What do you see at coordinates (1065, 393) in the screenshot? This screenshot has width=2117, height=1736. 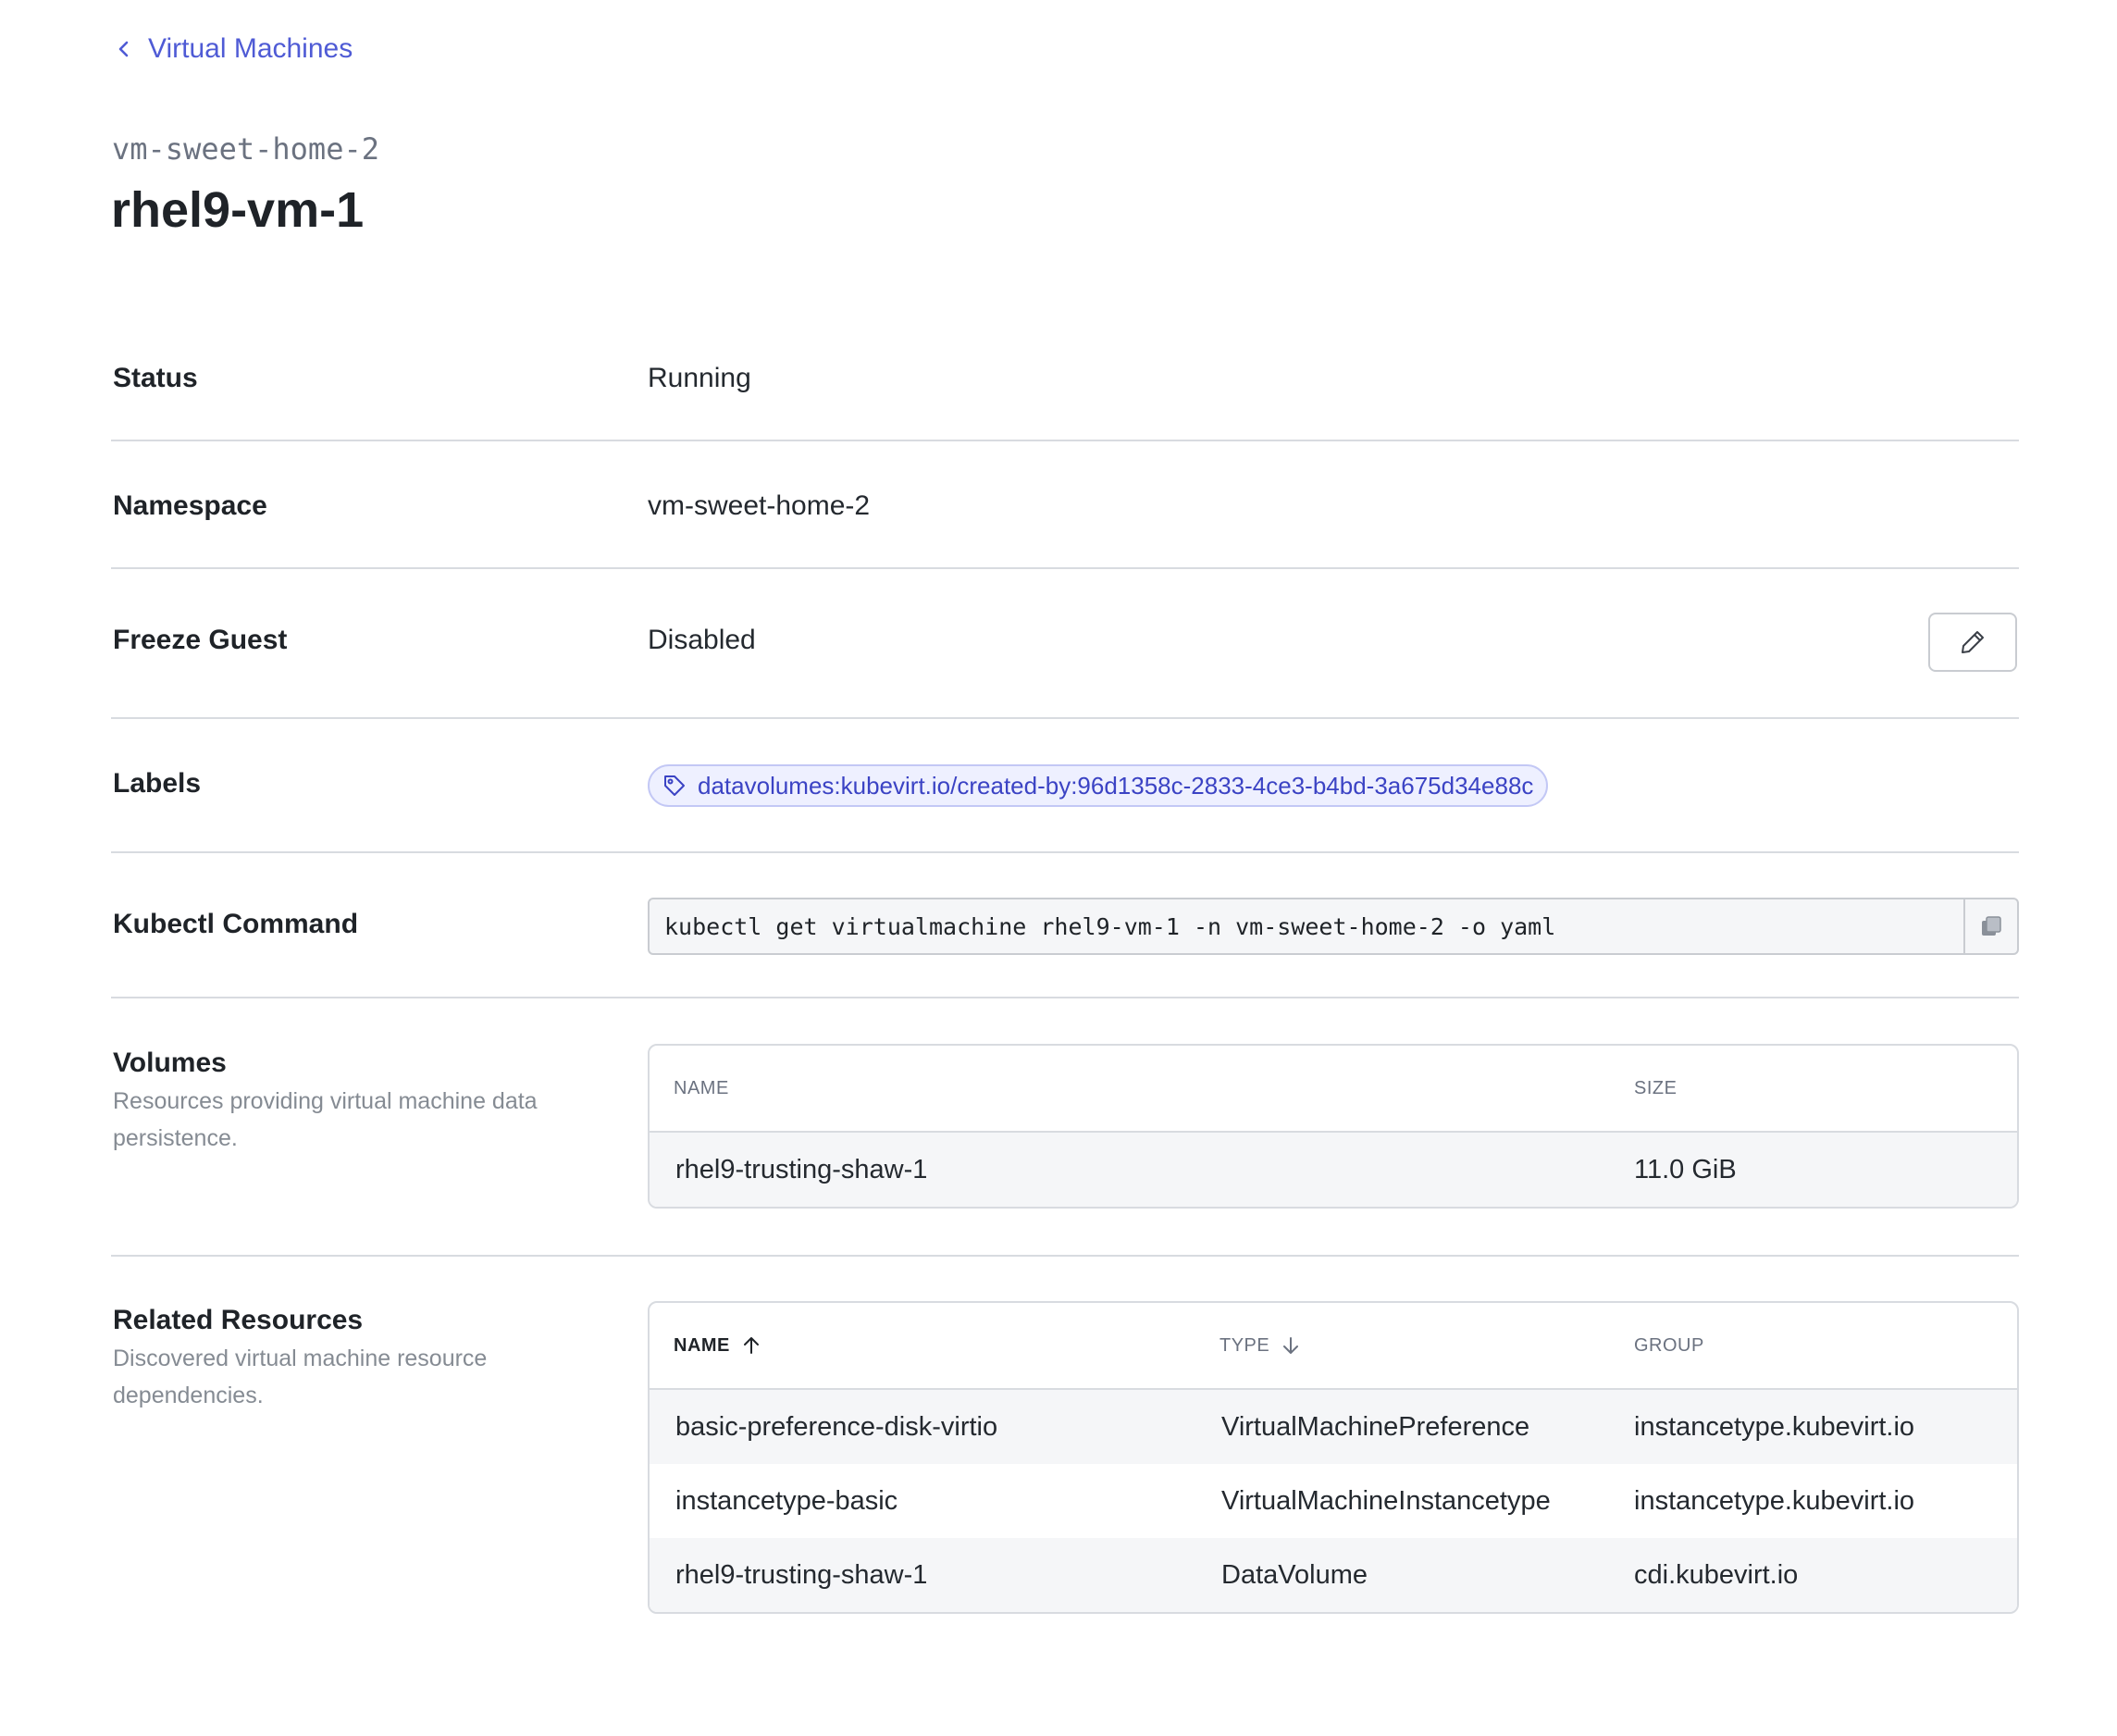 I see `status-row: Status Running` at bounding box center [1065, 393].